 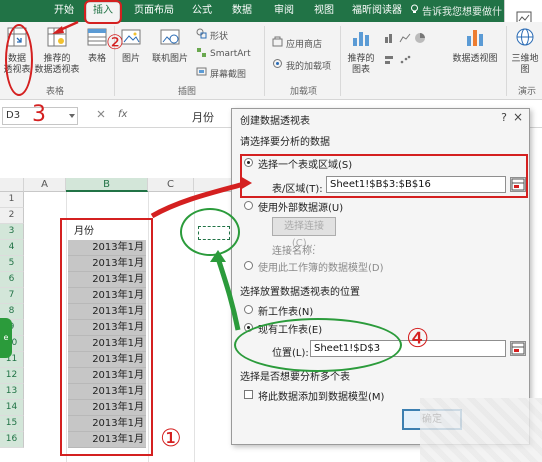 What do you see at coordinates (39, 114) in the screenshot?
I see `step-3-label: 3` at bounding box center [39, 114].